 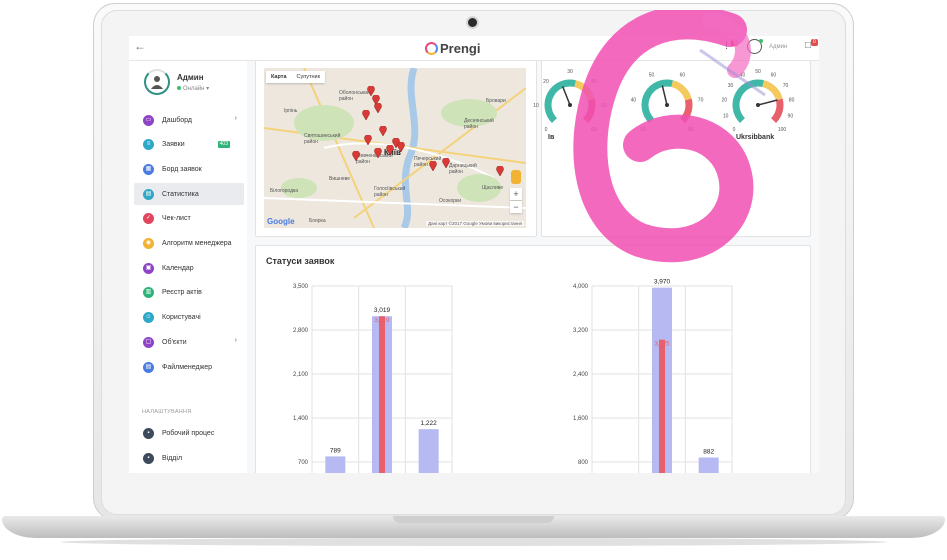 I want to click on sidebar-item-label: Статистика, so click(x=180, y=194).